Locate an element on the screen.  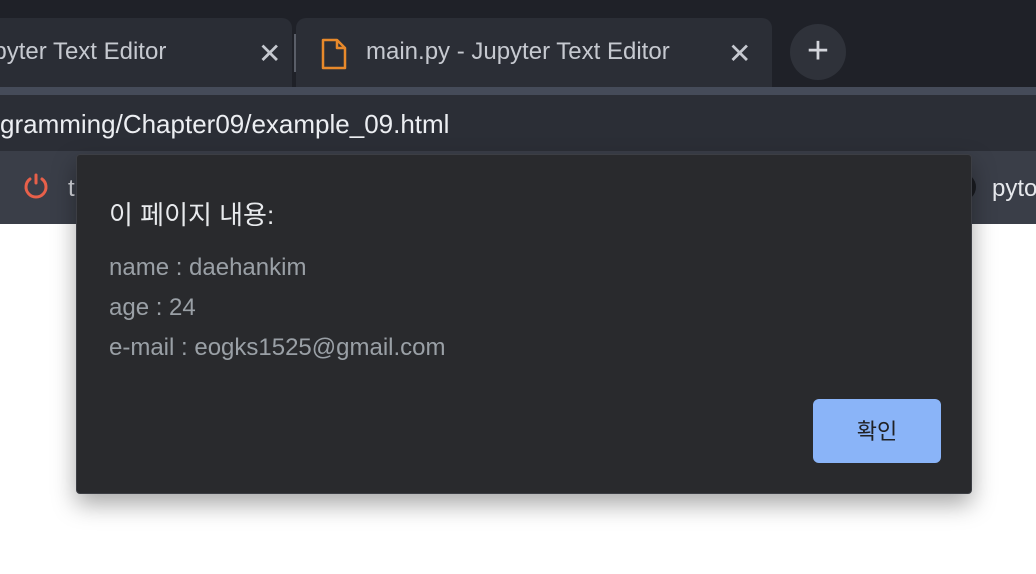
dialog-line-age: age : 24 is located at coordinates (152, 307).